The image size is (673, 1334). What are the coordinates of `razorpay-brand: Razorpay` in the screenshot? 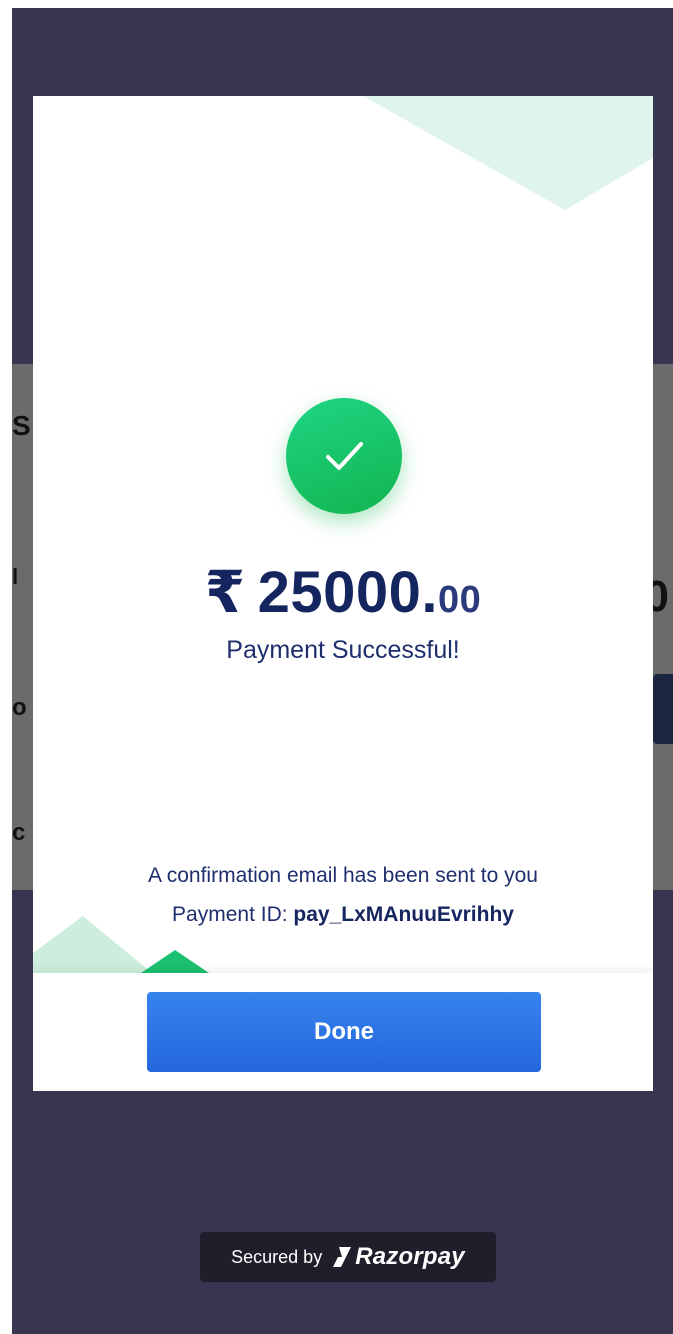 It's located at (397, 1257).